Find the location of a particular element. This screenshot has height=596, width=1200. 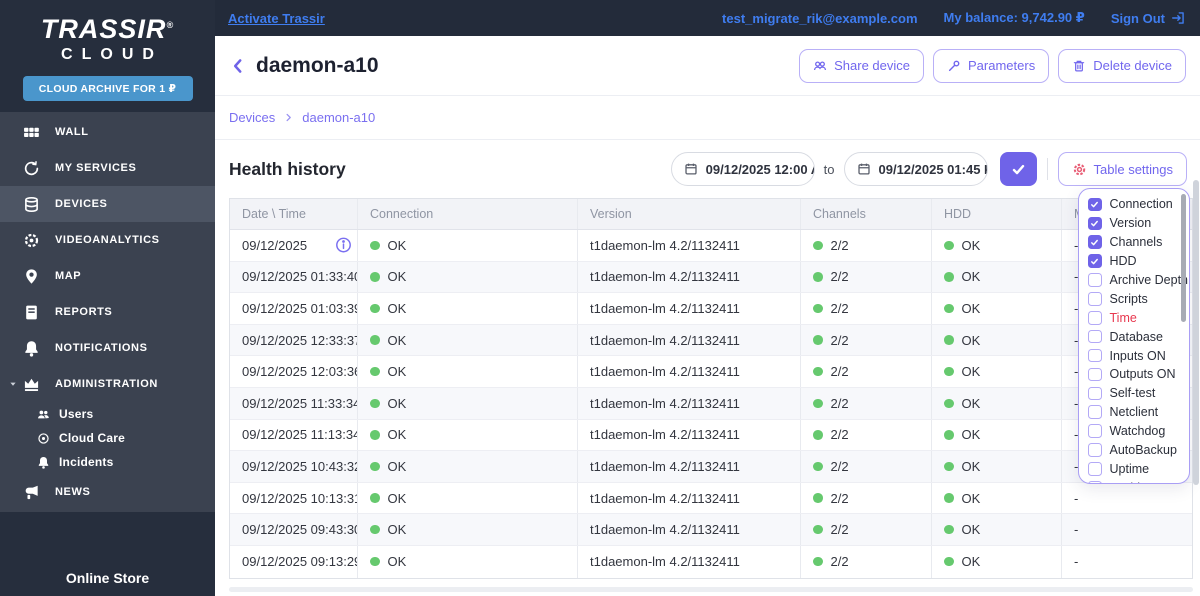

delete-device-label: Delete device is located at coordinates (1132, 65).